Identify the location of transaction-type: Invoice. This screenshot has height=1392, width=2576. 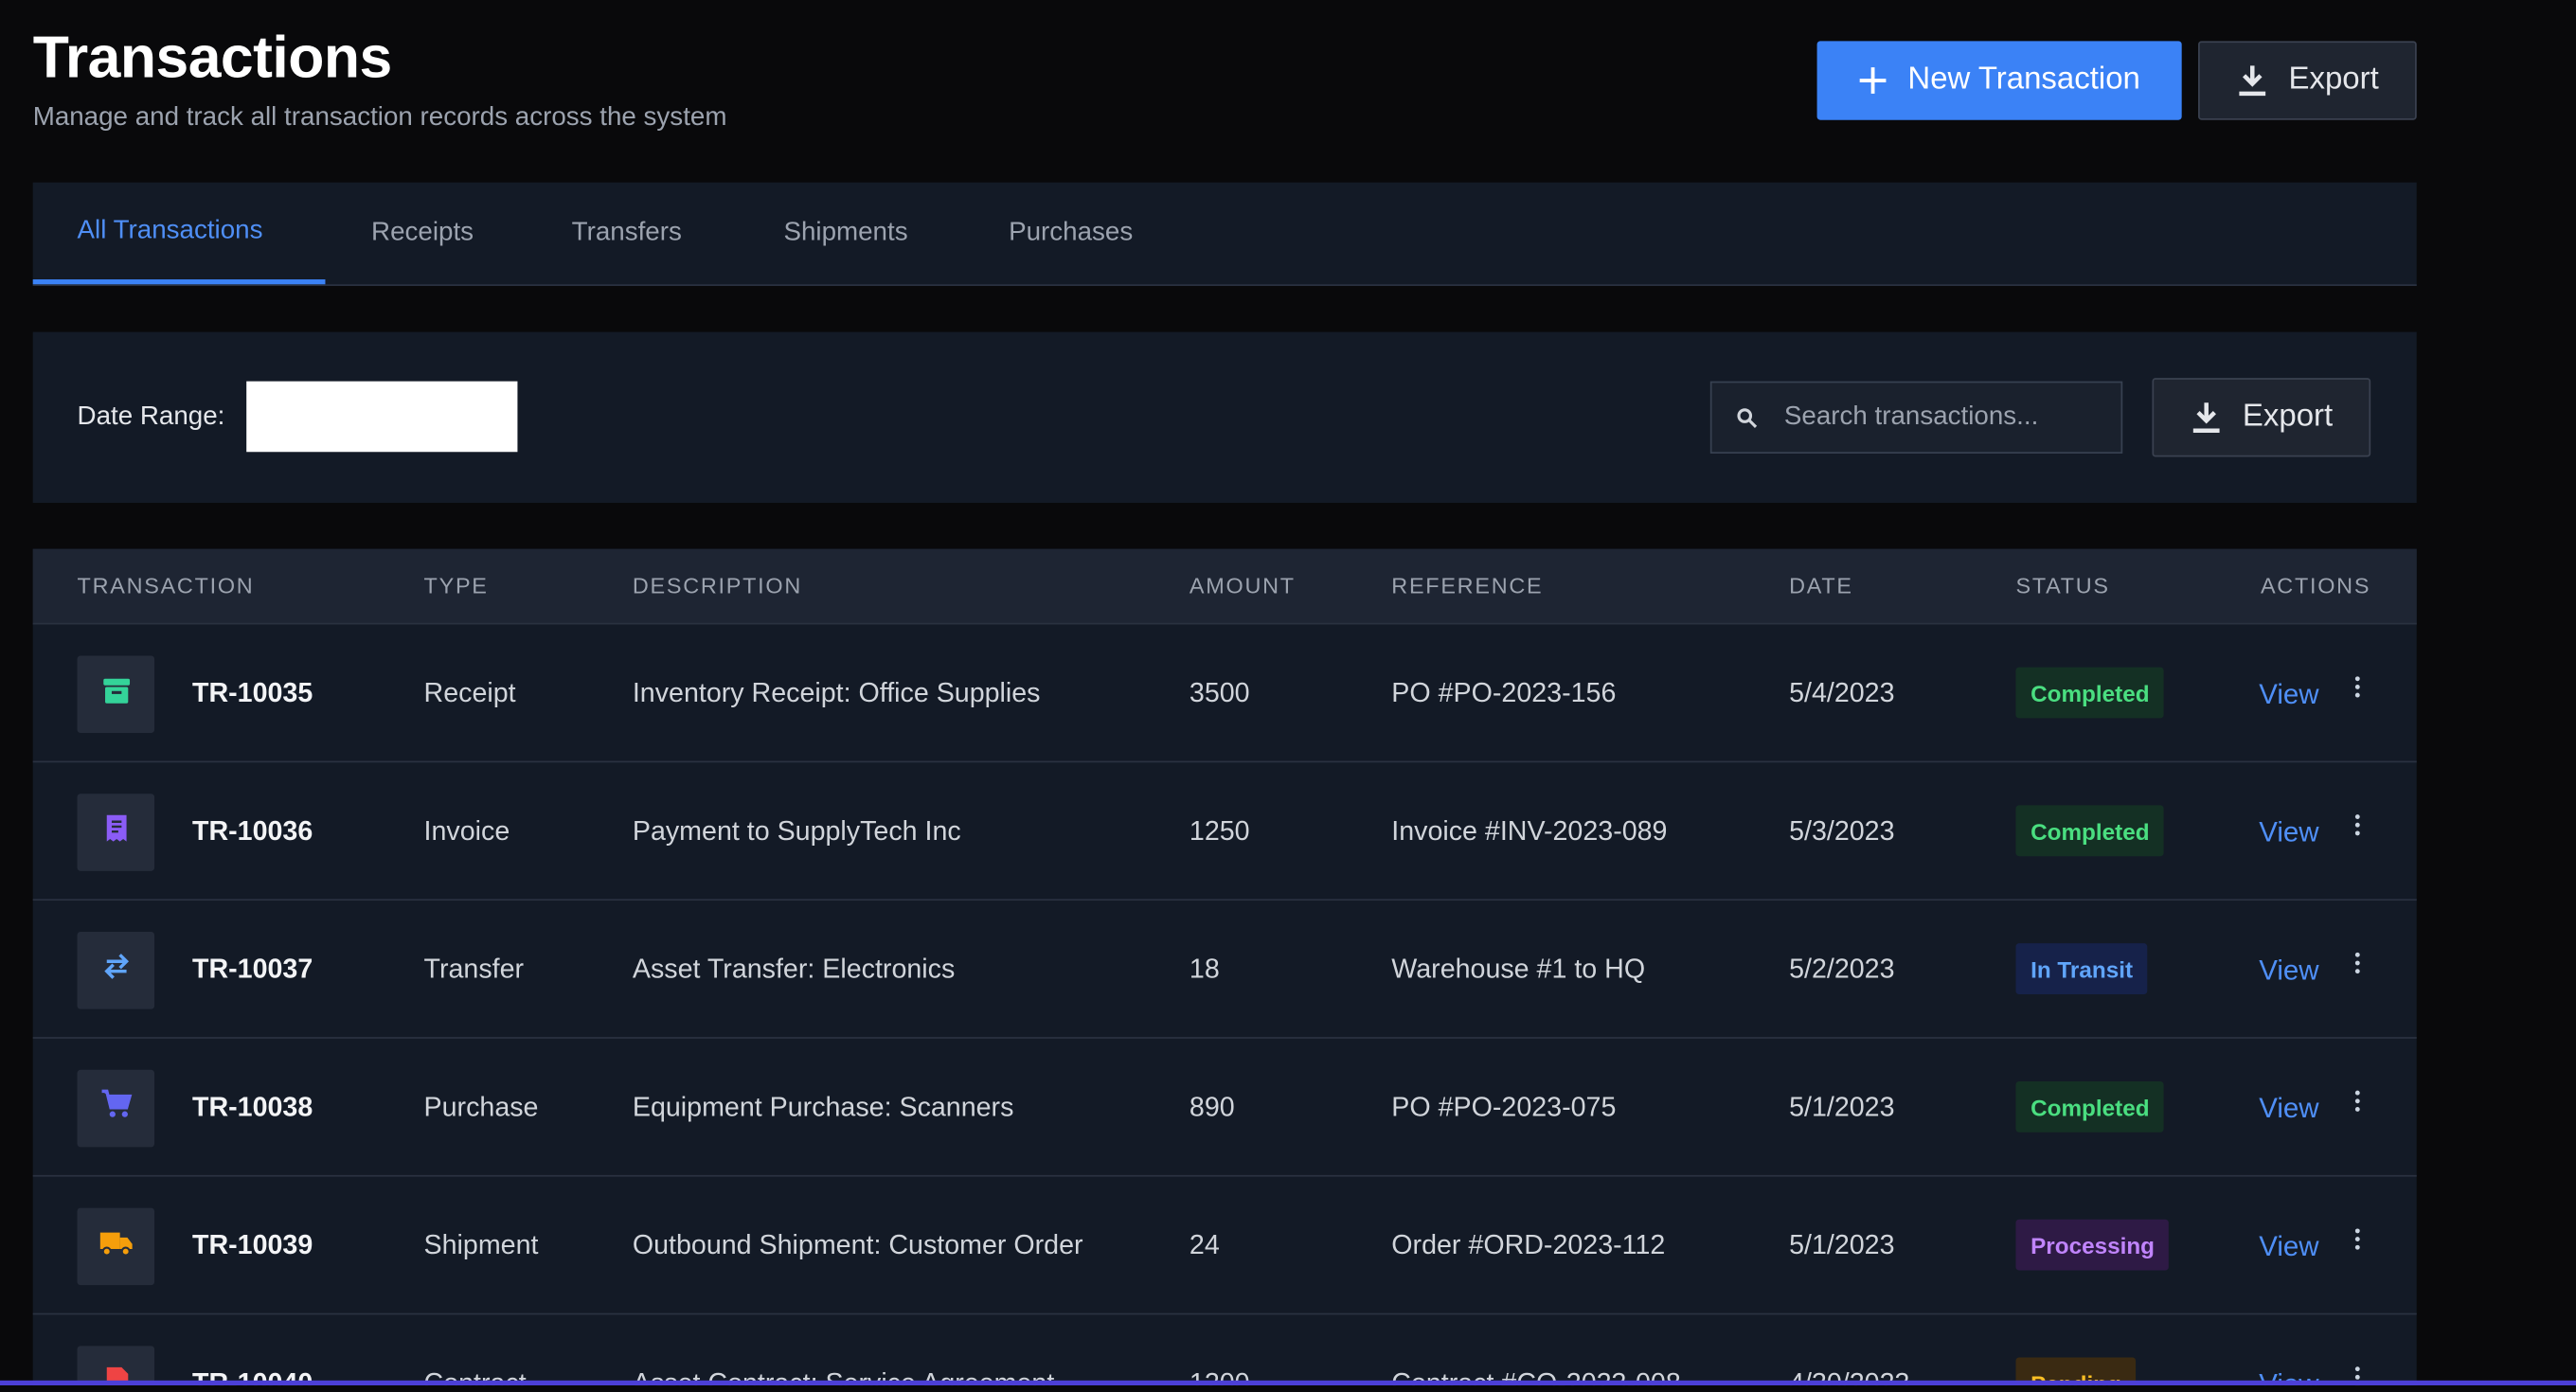
(466, 832).